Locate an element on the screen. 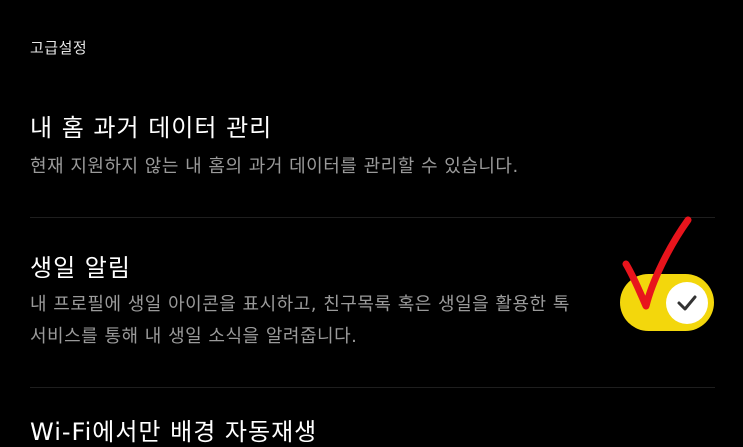  birthday-notification-toggle is located at coordinates (667, 302).